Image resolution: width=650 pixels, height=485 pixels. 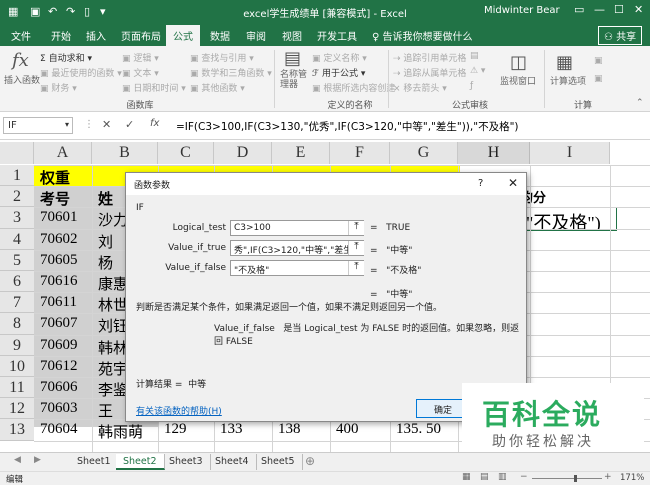 What do you see at coordinates (484, 477) in the screenshot?
I see `page-layout-icon: ▤` at bounding box center [484, 477].